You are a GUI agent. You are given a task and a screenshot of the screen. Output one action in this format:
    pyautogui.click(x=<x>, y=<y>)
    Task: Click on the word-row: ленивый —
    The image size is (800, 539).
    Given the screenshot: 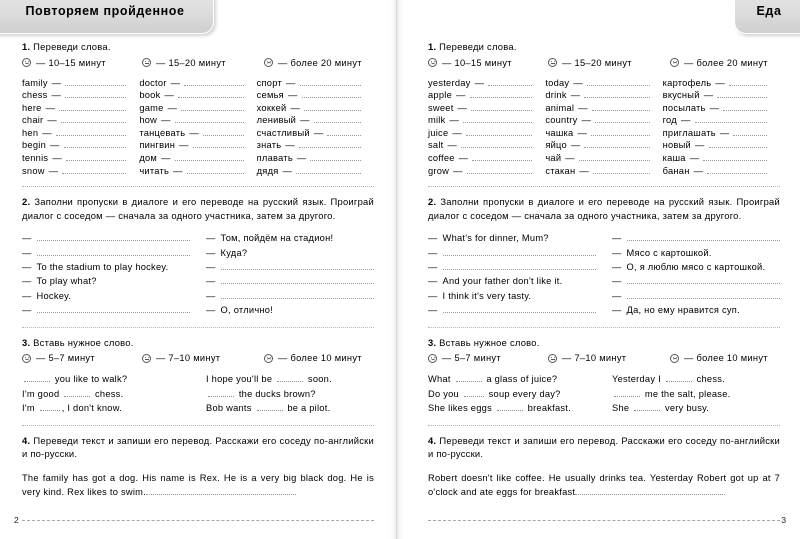 What is the action you would take?
    pyautogui.click(x=315, y=120)
    